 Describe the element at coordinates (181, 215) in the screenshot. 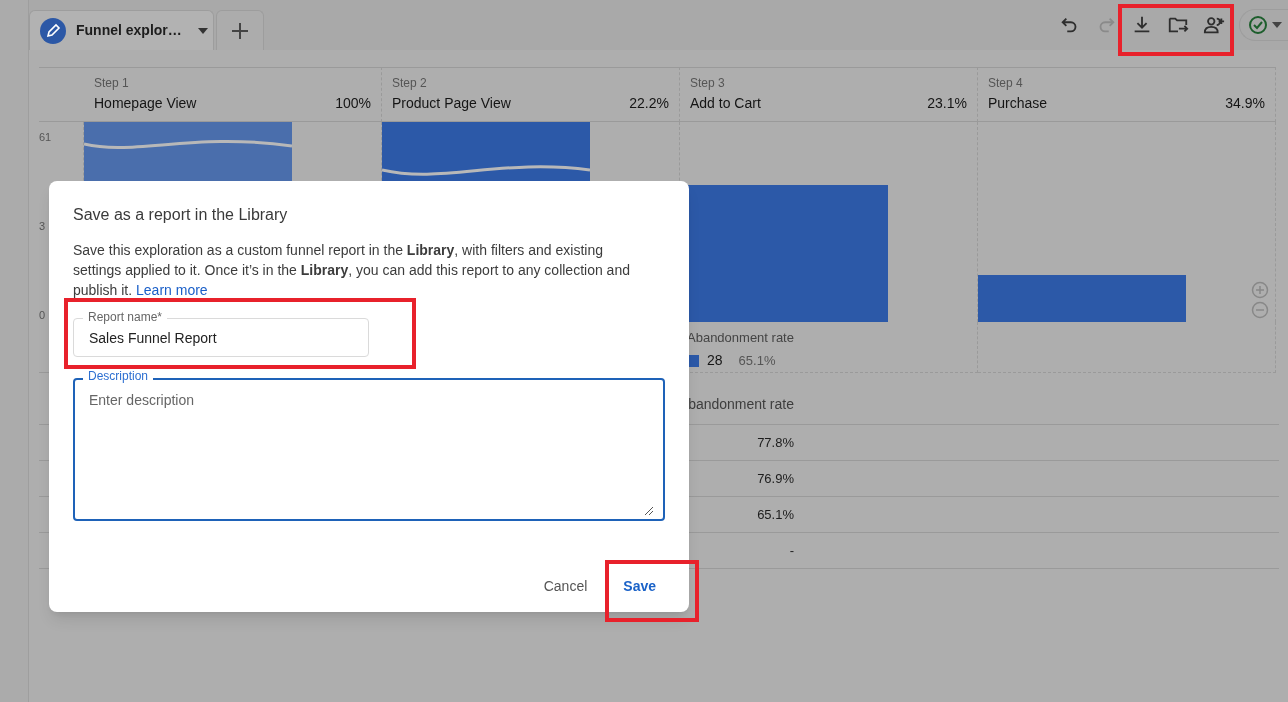

I see `dialog-title: Save as a report in the Library` at that location.